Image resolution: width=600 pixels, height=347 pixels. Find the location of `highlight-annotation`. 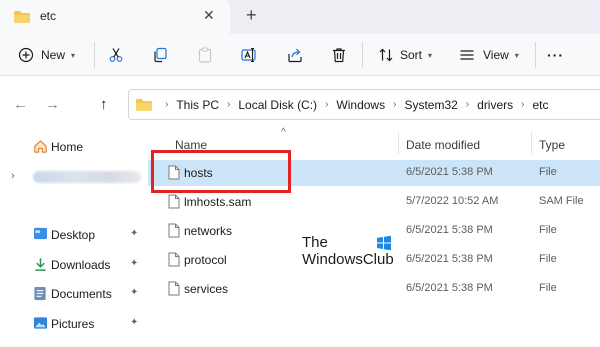

highlight-annotation is located at coordinates (221, 171).